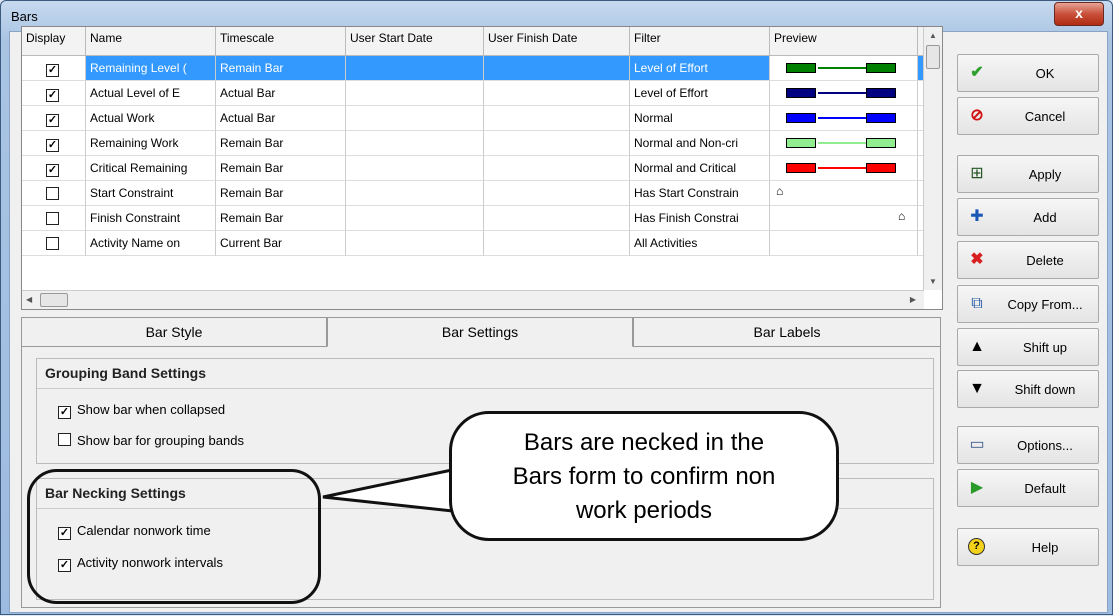 The image size is (1113, 616). Describe the element at coordinates (473, 299) in the screenshot. I see `horizontal-scrollbar: ◀ ▶` at that location.